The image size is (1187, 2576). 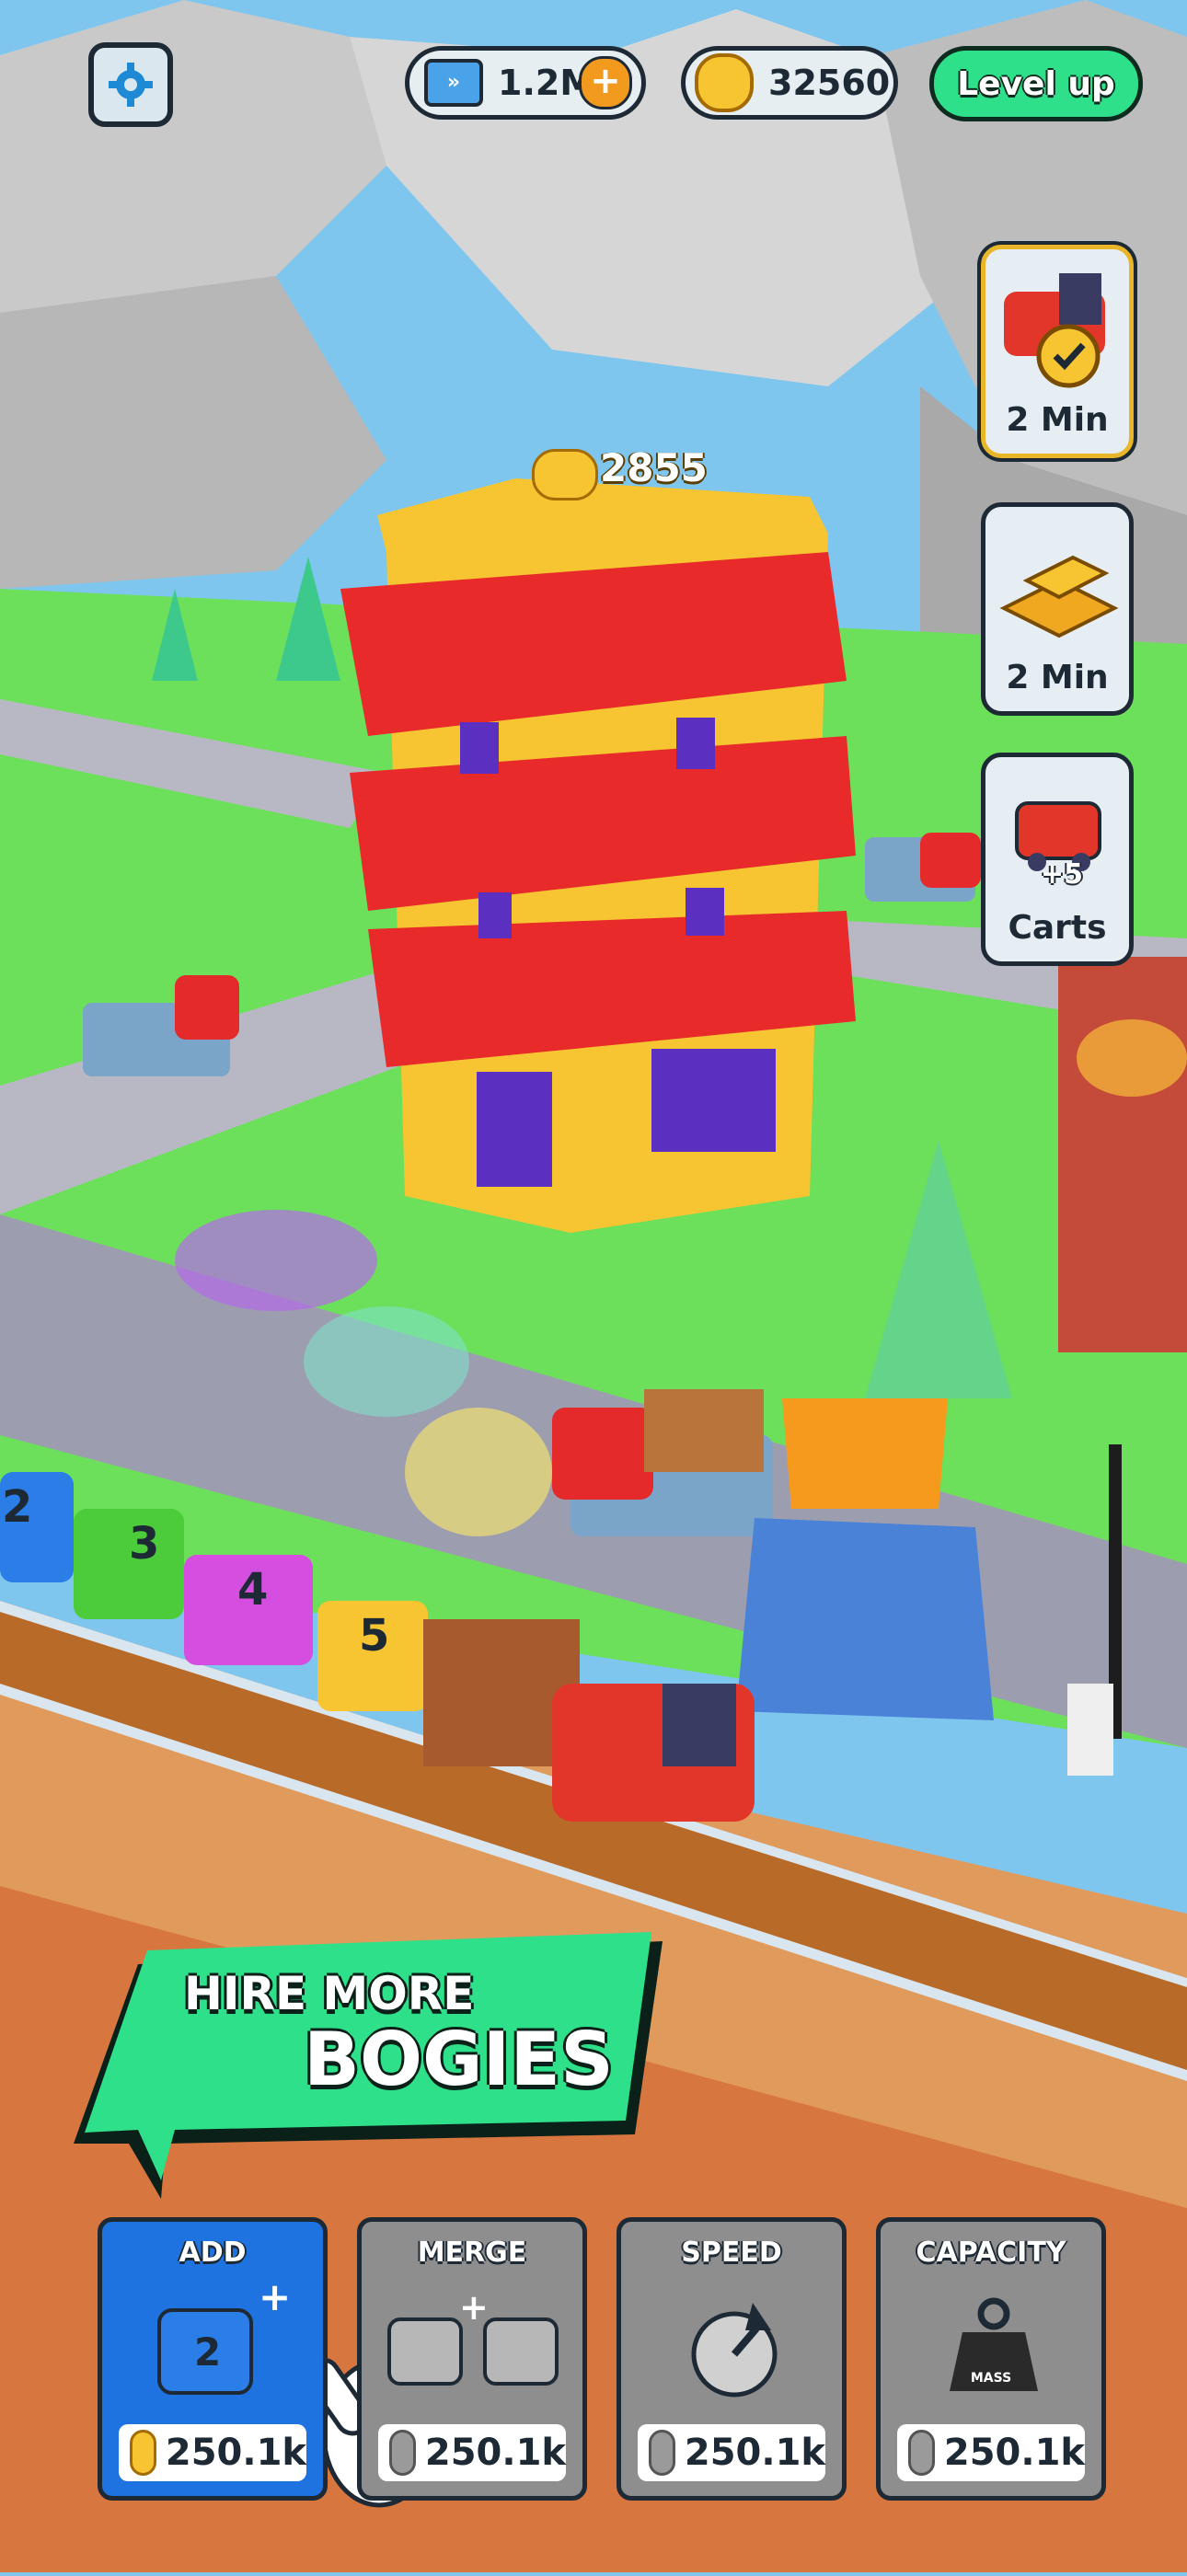 What do you see at coordinates (731, 2253) in the screenshot?
I see `upgrade-title: SPEED` at bounding box center [731, 2253].